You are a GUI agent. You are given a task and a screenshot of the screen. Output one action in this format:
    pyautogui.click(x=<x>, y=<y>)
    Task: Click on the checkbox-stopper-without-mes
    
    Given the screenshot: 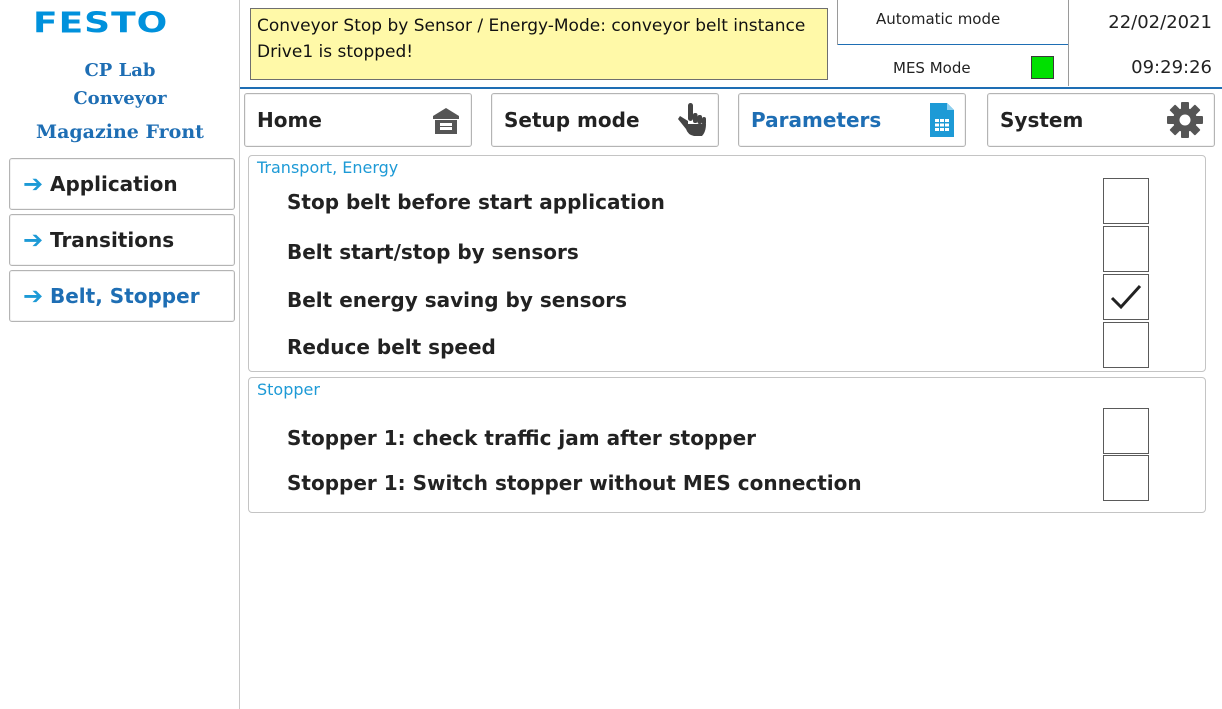 What is the action you would take?
    pyautogui.click(x=1126, y=478)
    